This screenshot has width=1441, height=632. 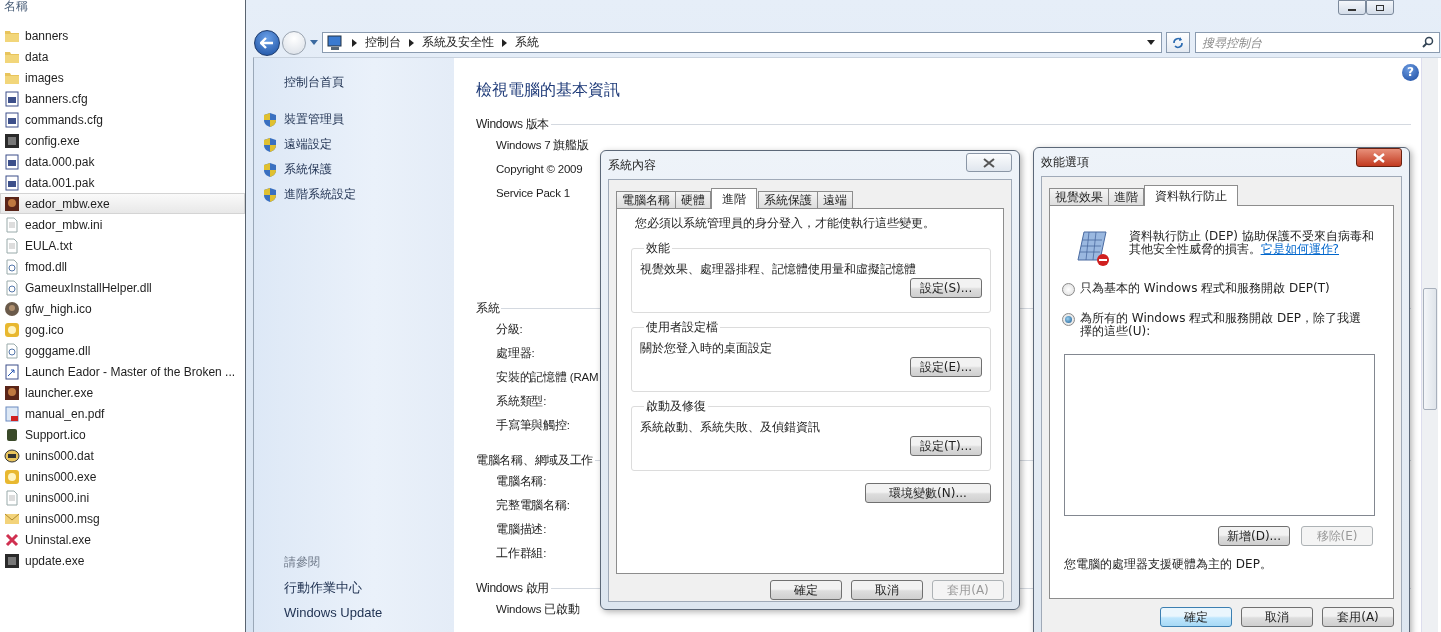 I want to click on section-title: 電腦名稱、網域及工作, so click(x=534, y=460).